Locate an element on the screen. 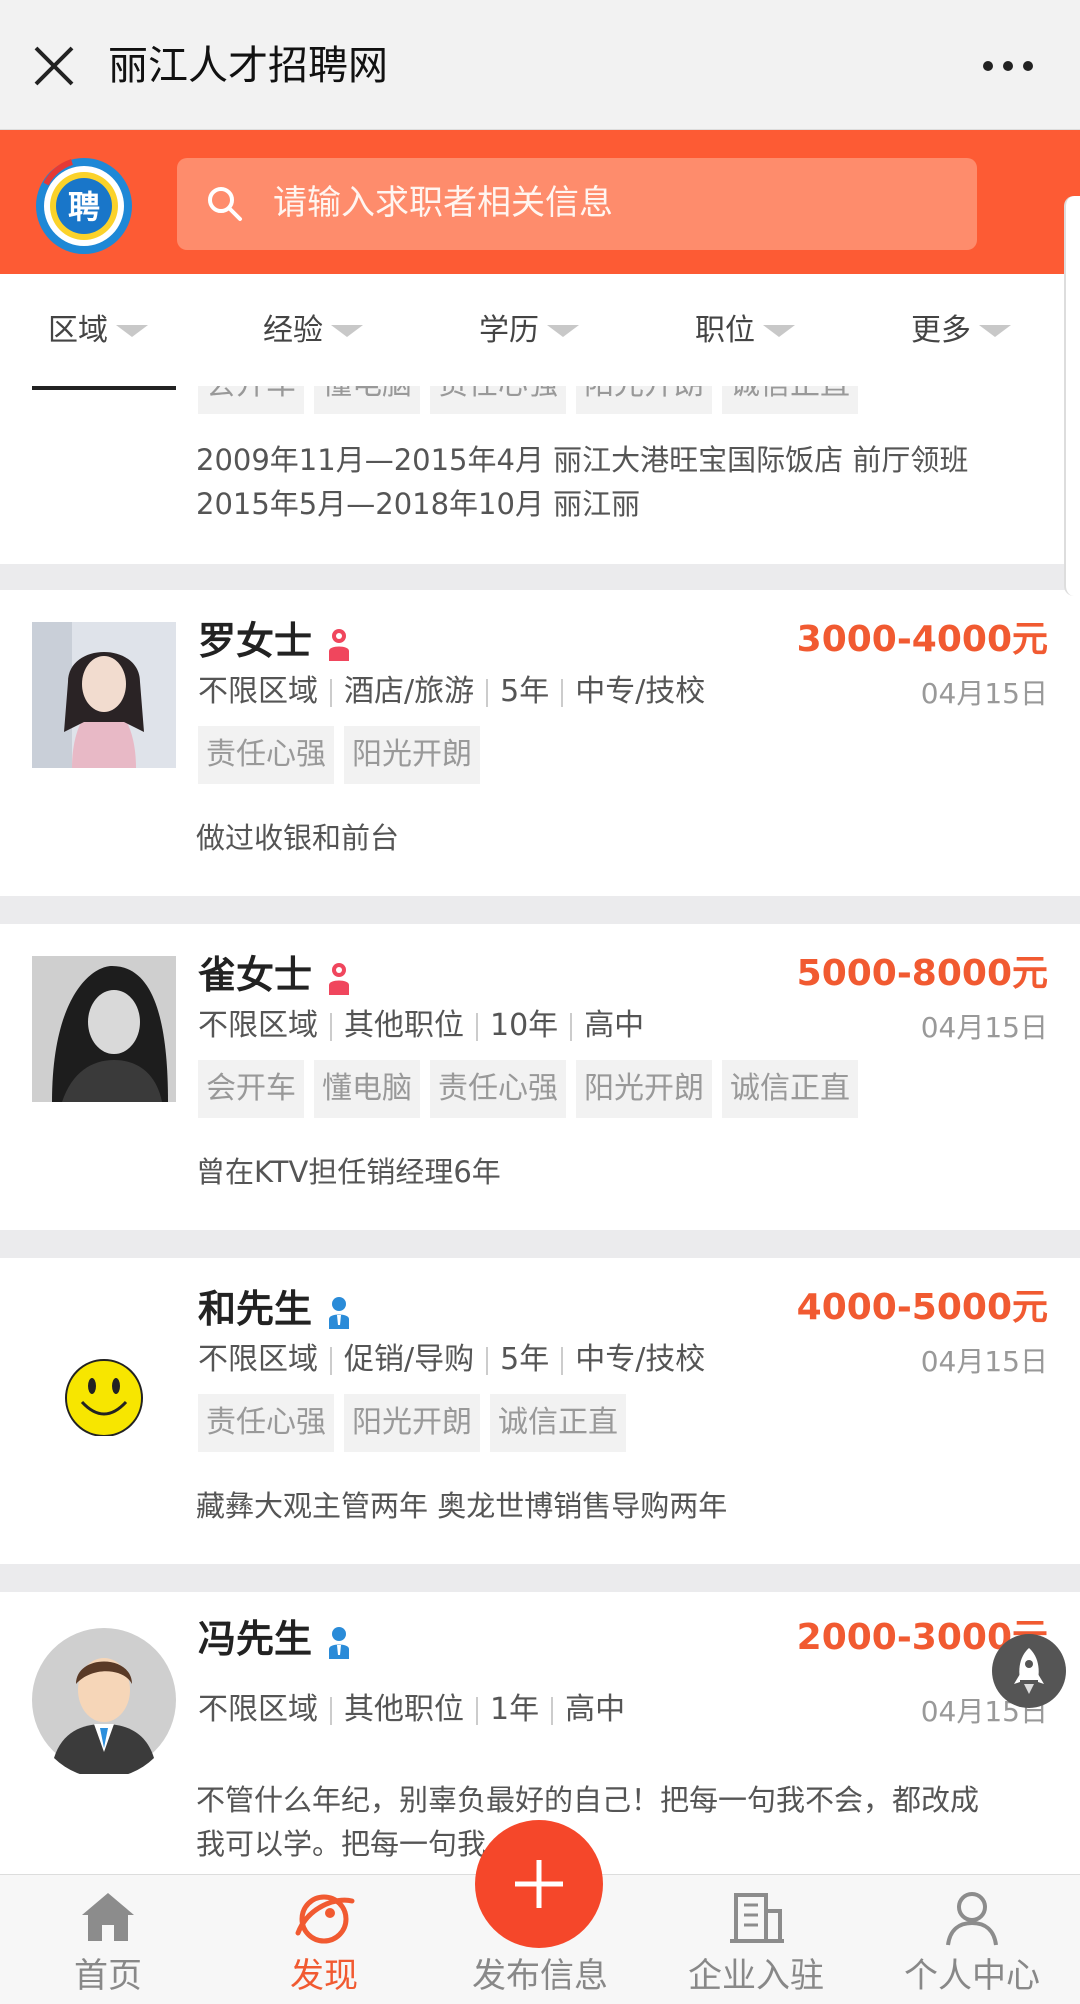  home-icon is located at coordinates (108, 1917).